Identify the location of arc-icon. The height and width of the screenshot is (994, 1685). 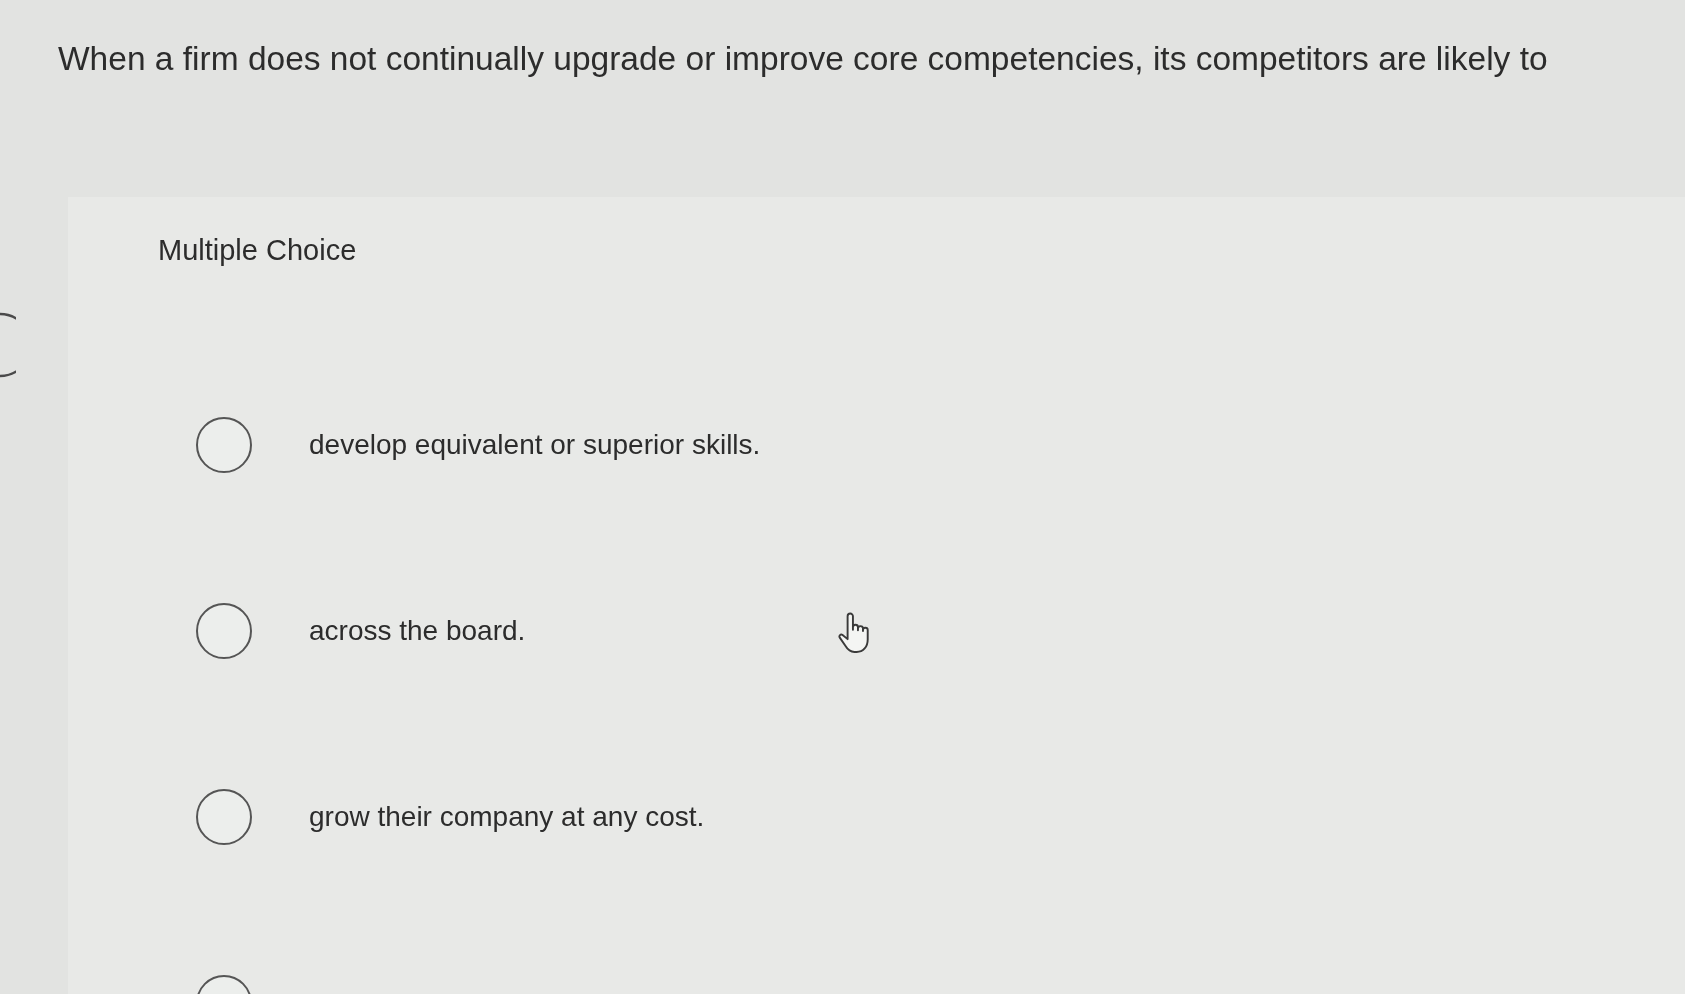
(8, 345).